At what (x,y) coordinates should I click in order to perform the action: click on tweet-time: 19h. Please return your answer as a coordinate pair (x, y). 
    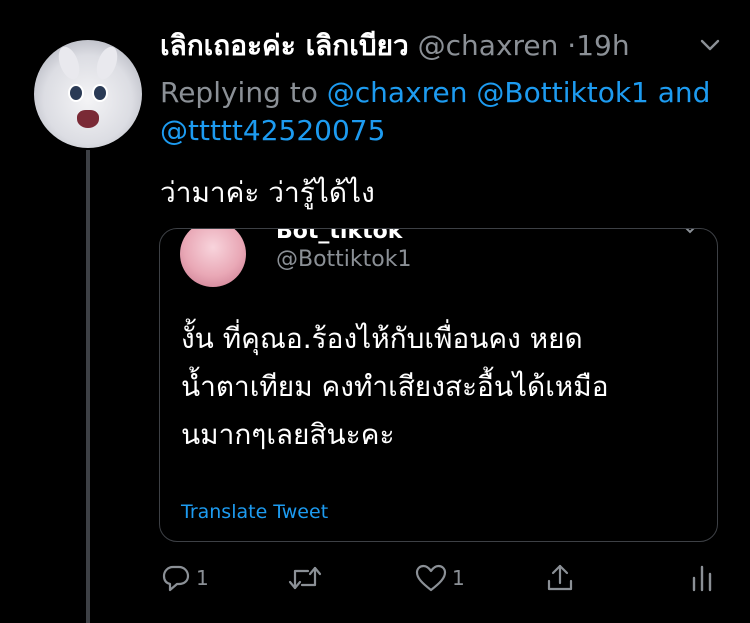
    Looking at the image, I should click on (602, 45).